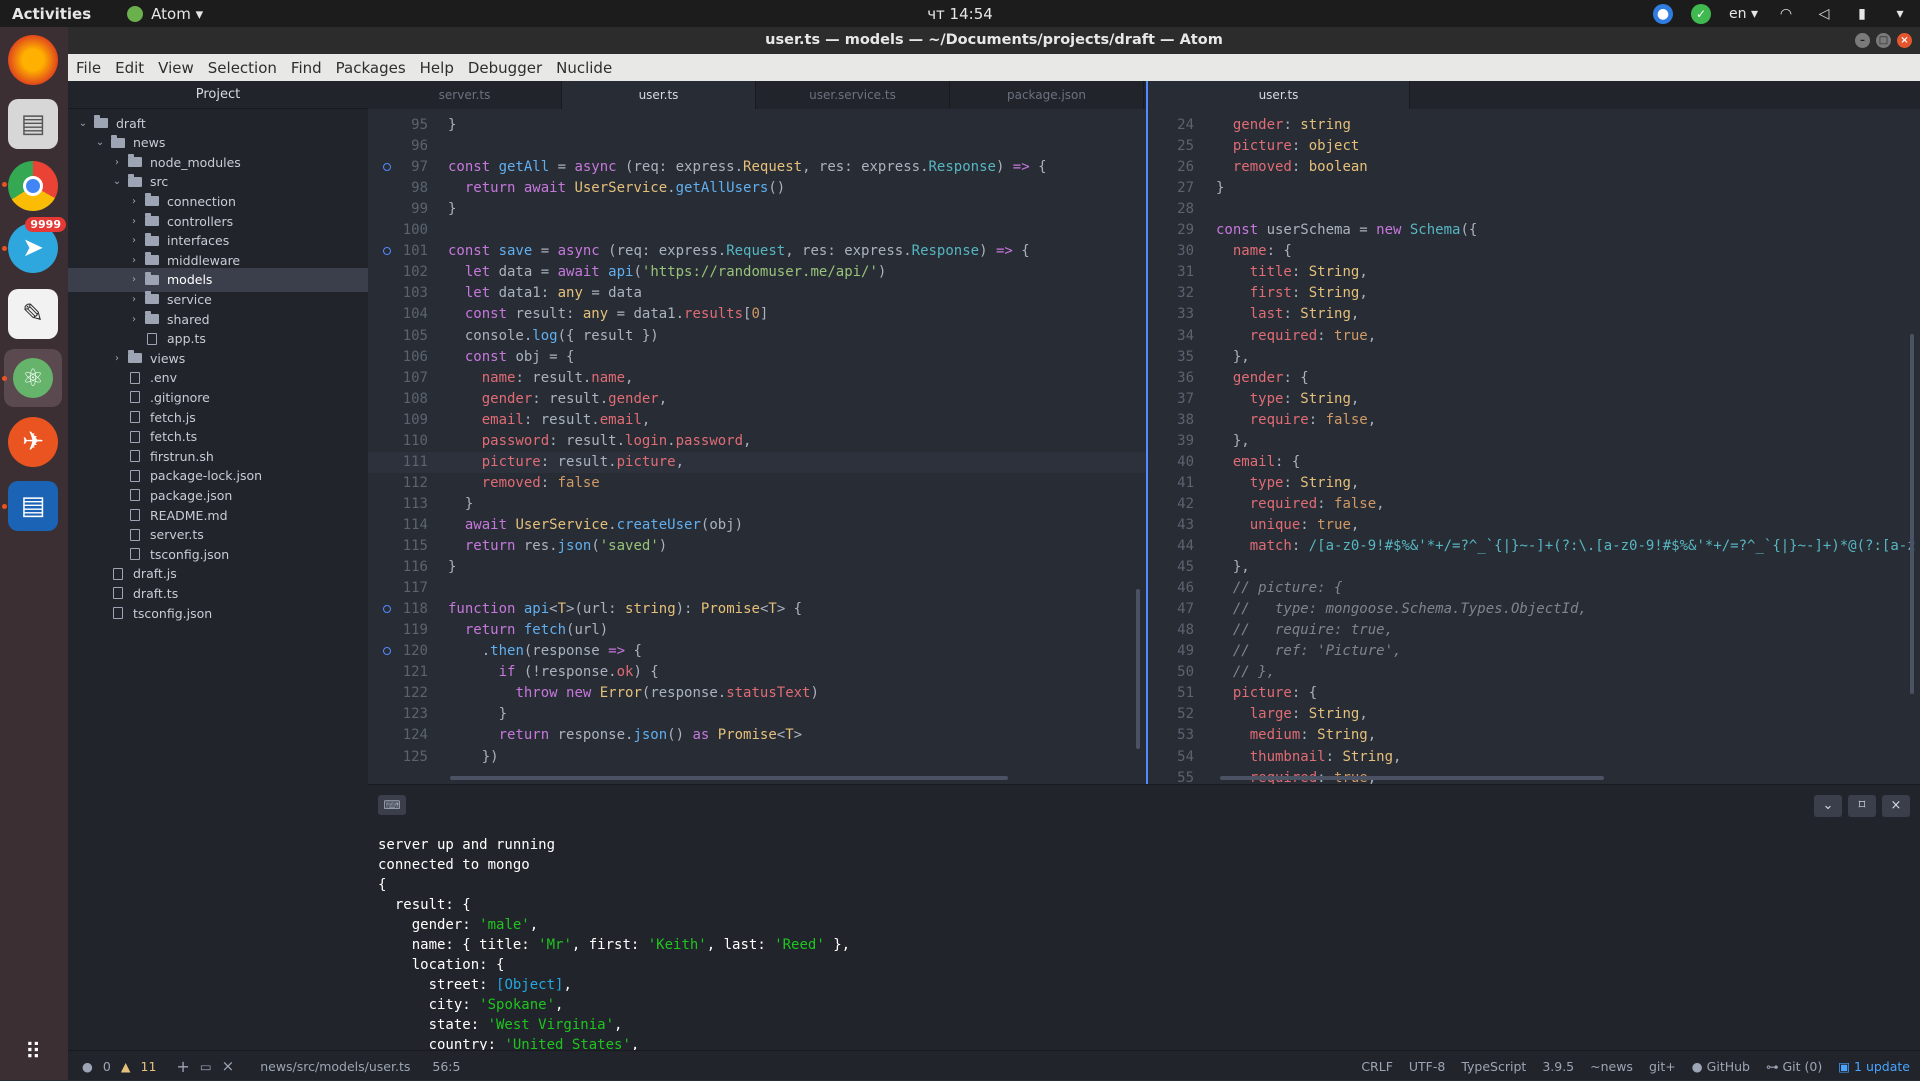 Image resolution: width=1920 pixels, height=1081 pixels. Describe the element at coordinates (306, 68) in the screenshot. I see `menu-find: Find` at that location.